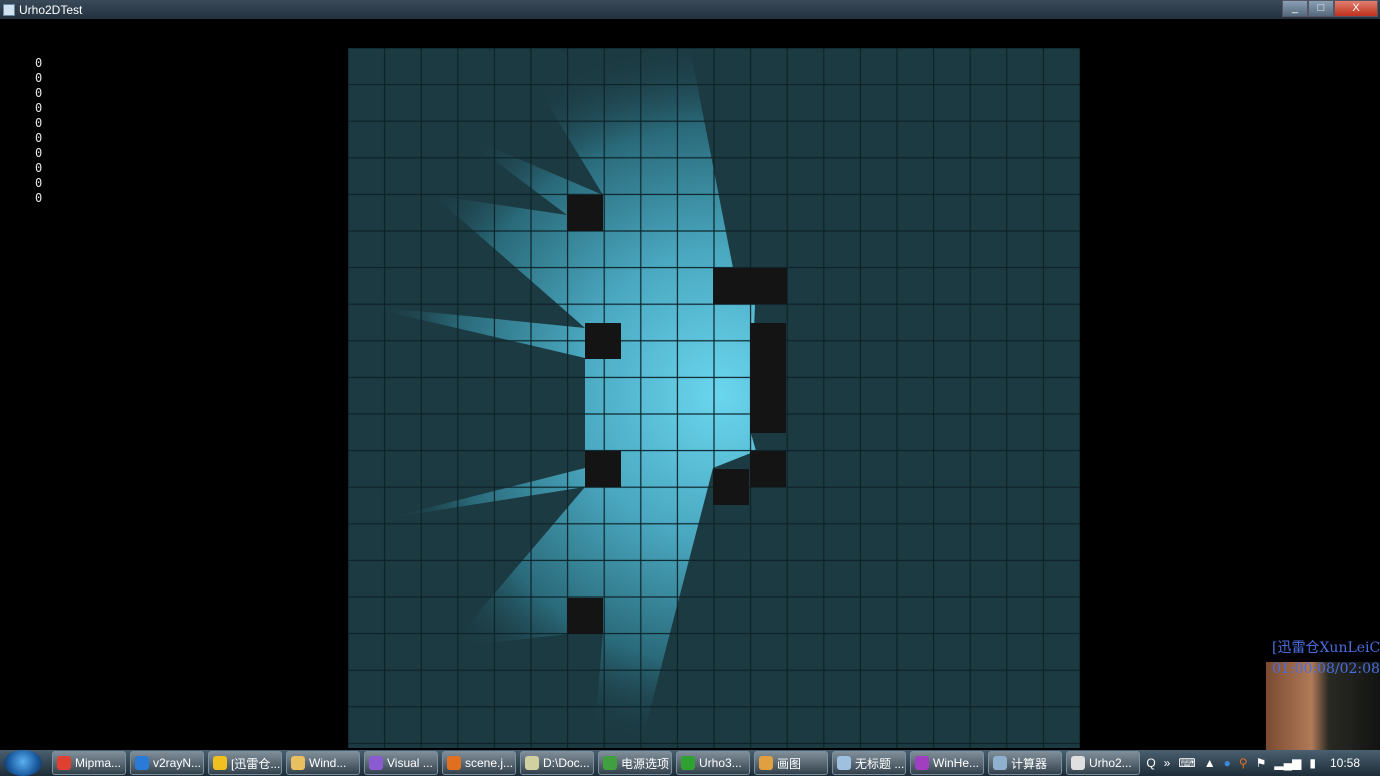  I want to click on taskbar-item: 计算器, so click(1025, 763).